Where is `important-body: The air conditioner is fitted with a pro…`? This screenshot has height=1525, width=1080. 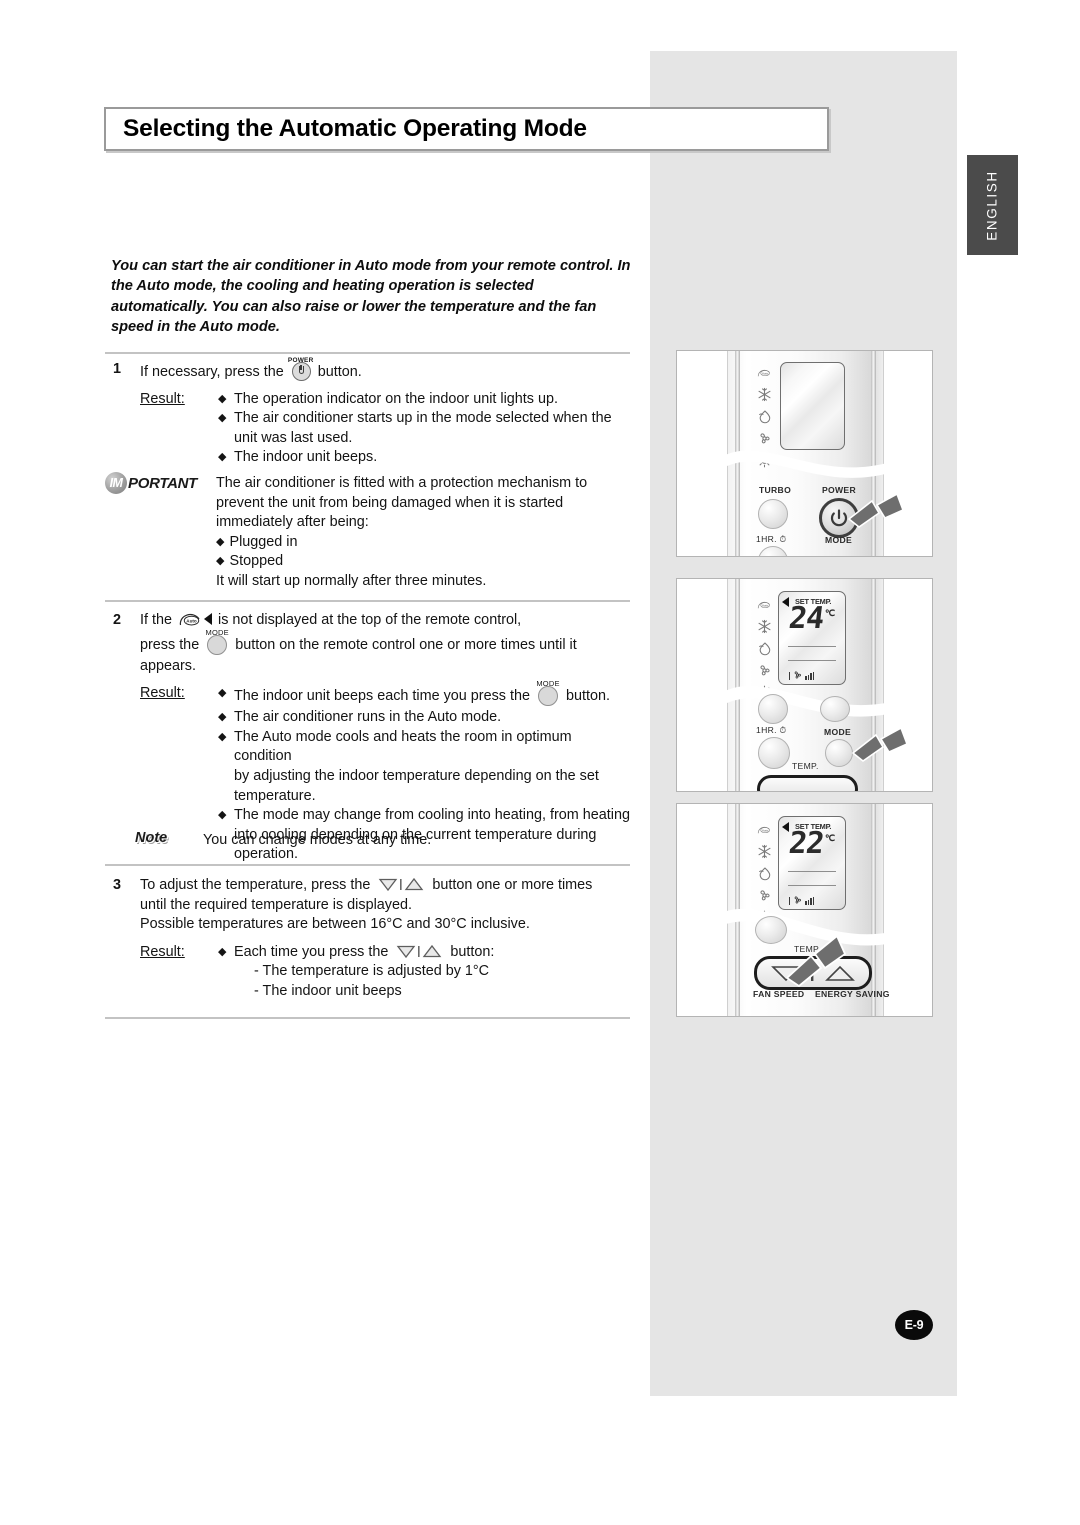 important-body: The air conditioner is fitted with a pro… is located at coordinates (424, 533).